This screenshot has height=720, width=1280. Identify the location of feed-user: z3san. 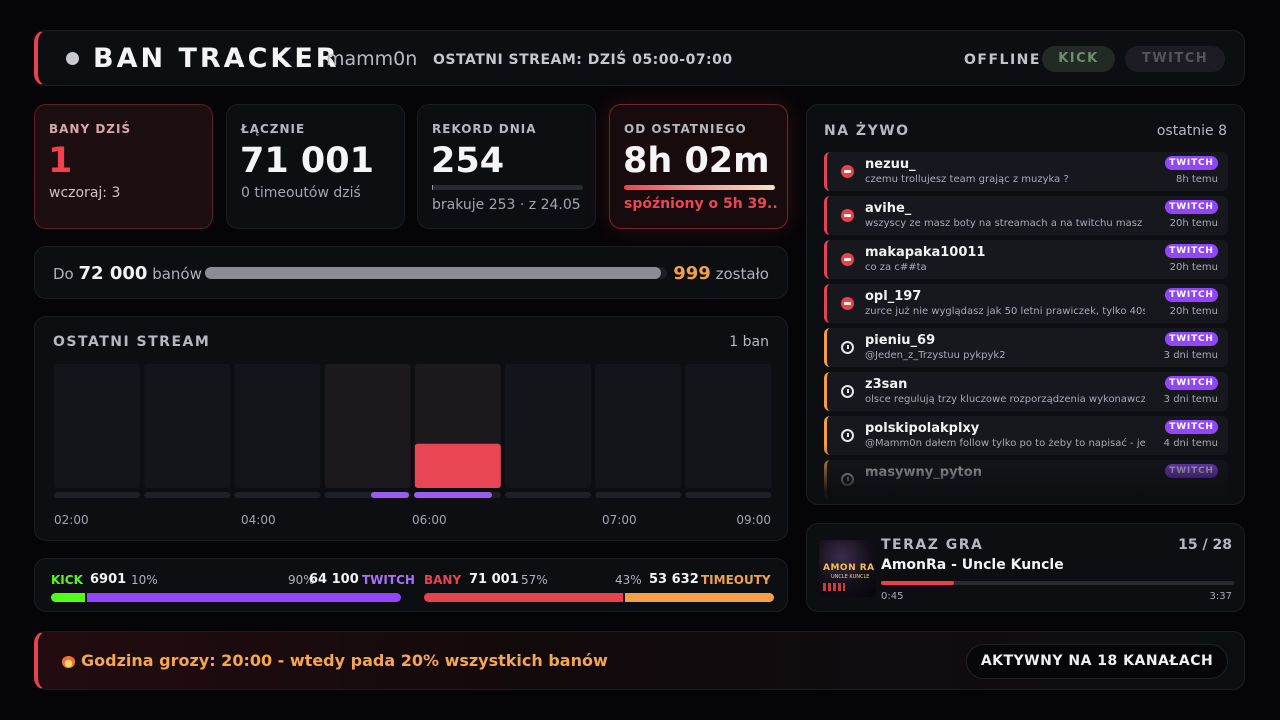
(886, 384).